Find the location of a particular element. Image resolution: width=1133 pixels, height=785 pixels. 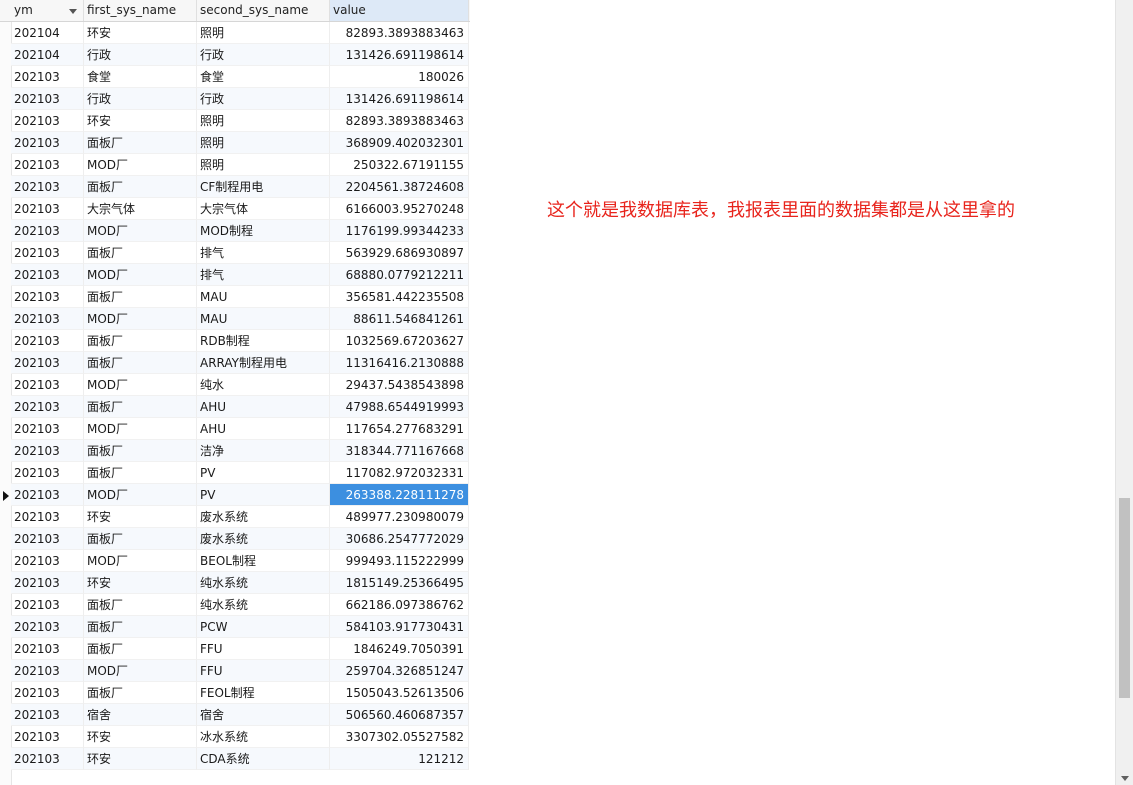

table-row: 202103 宿舍 宿舍 506560.460687357 is located at coordinates (235, 715).